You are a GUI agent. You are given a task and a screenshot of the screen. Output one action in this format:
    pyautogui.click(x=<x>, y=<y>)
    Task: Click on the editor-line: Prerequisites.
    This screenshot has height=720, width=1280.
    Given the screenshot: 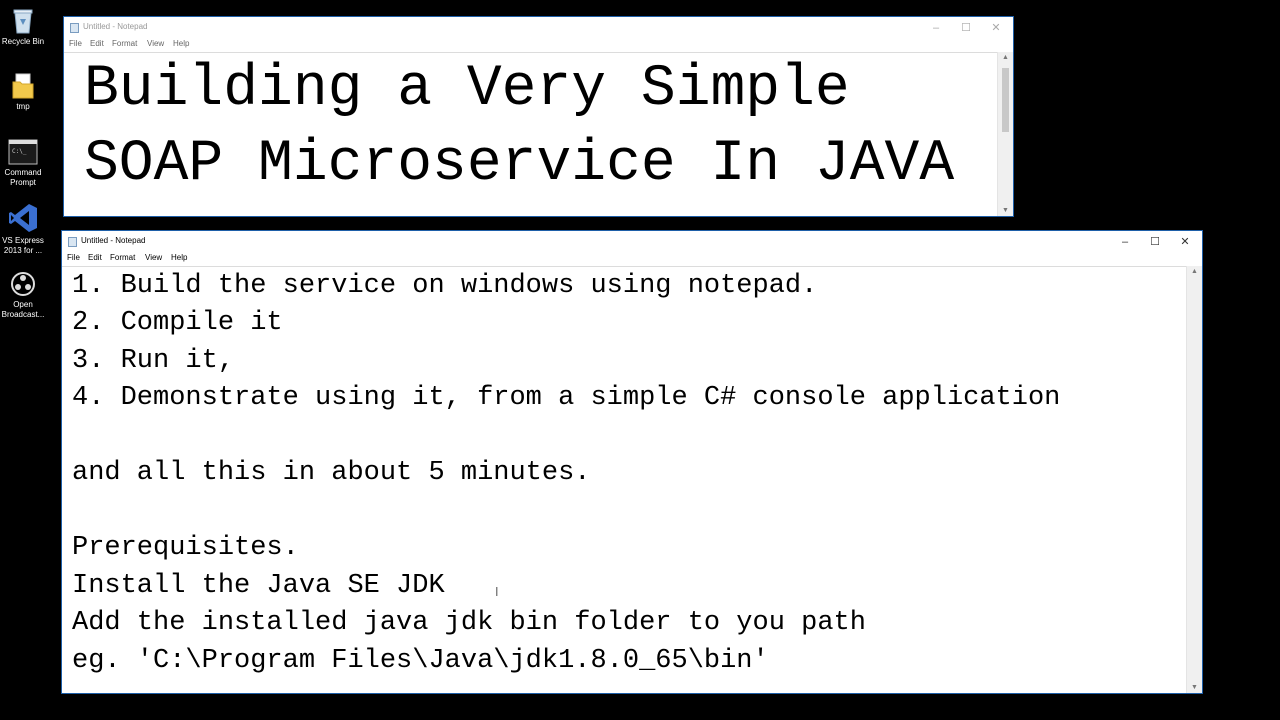 What is the action you would take?
    pyautogui.click(x=185, y=548)
    